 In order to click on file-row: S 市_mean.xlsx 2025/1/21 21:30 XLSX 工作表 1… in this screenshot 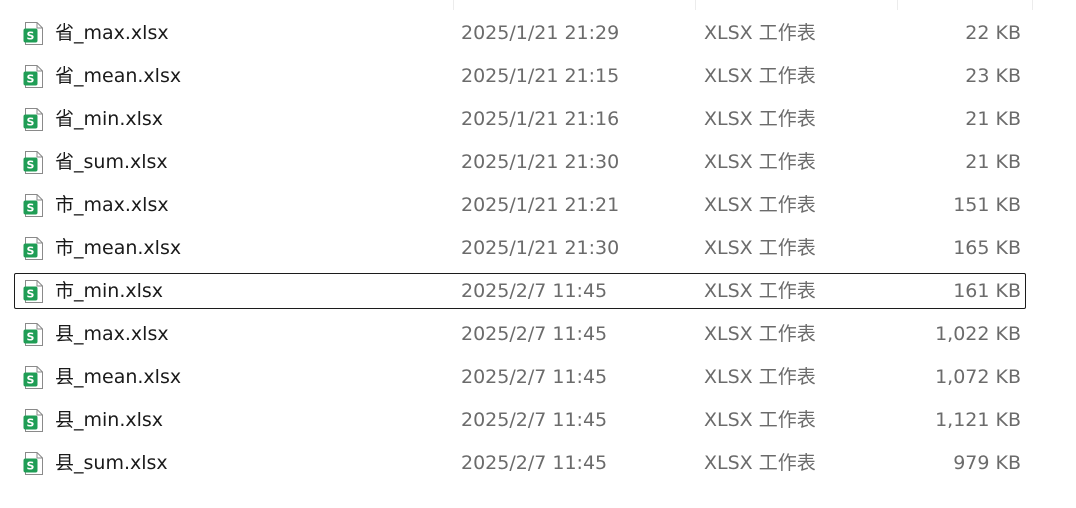, I will do `click(520, 248)`.